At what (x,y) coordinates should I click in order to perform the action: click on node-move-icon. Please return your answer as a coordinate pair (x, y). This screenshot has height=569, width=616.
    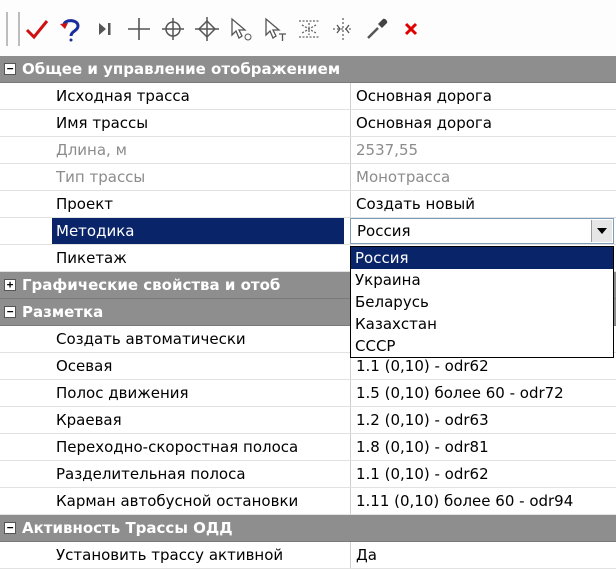
    Looking at the image, I should click on (207, 29).